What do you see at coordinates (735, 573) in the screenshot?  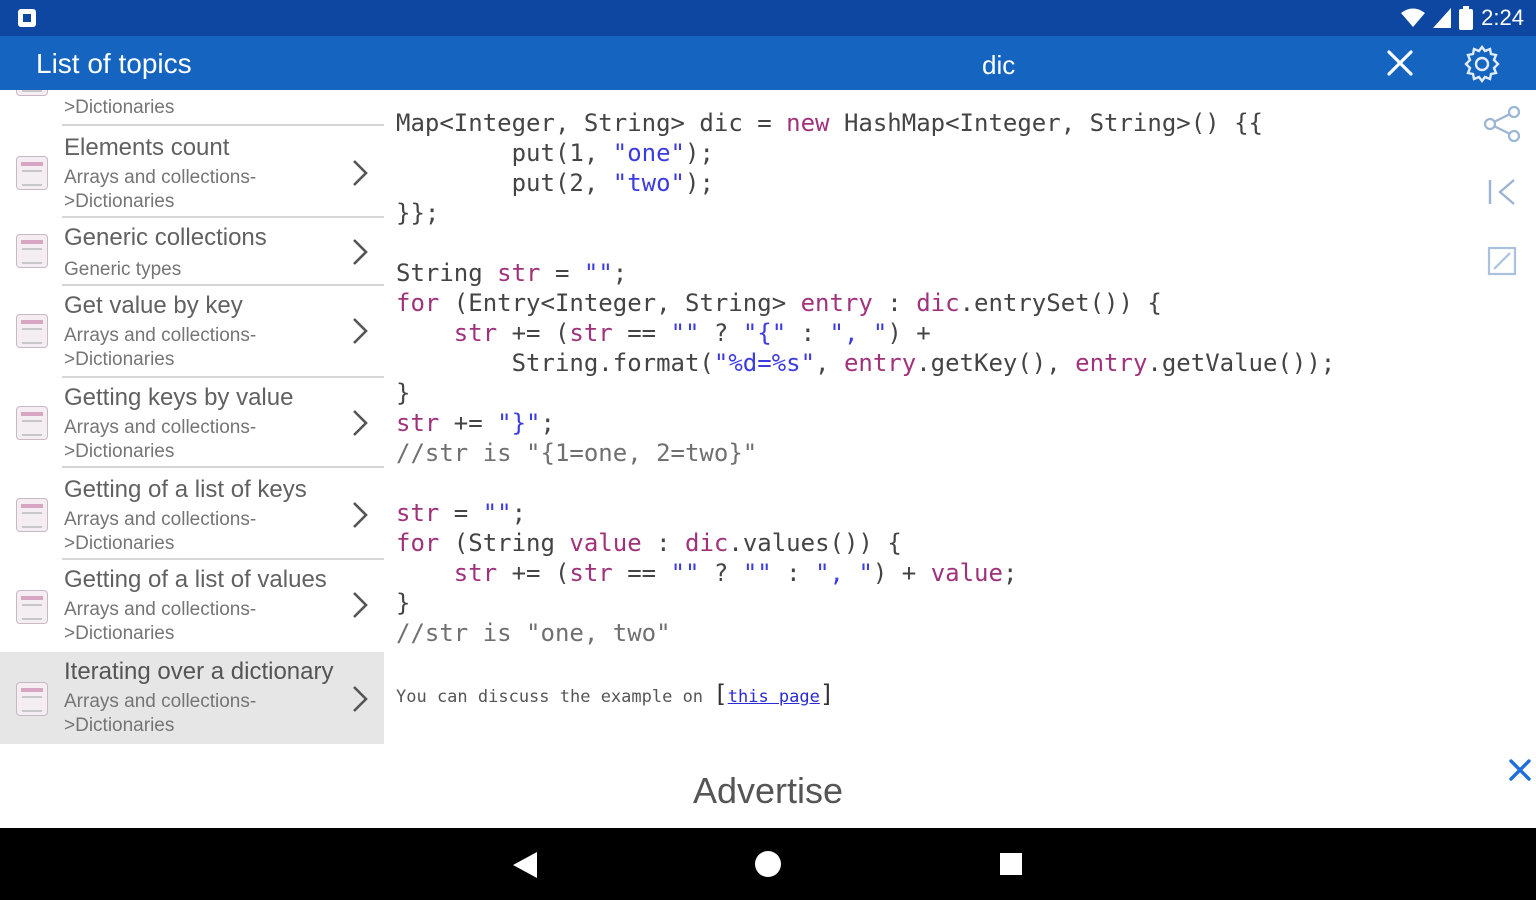 I see `code-line: str += (str == "" ? "" : ", ") + value;` at bounding box center [735, 573].